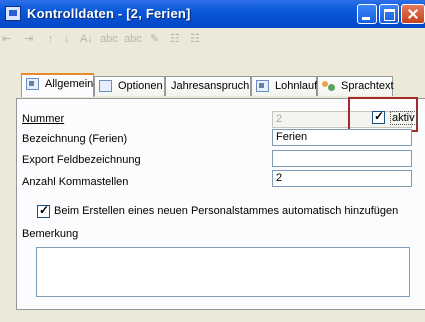 This screenshot has height=322, width=425. I want to click on last-record-icon: ⇥, so click(28, 39).